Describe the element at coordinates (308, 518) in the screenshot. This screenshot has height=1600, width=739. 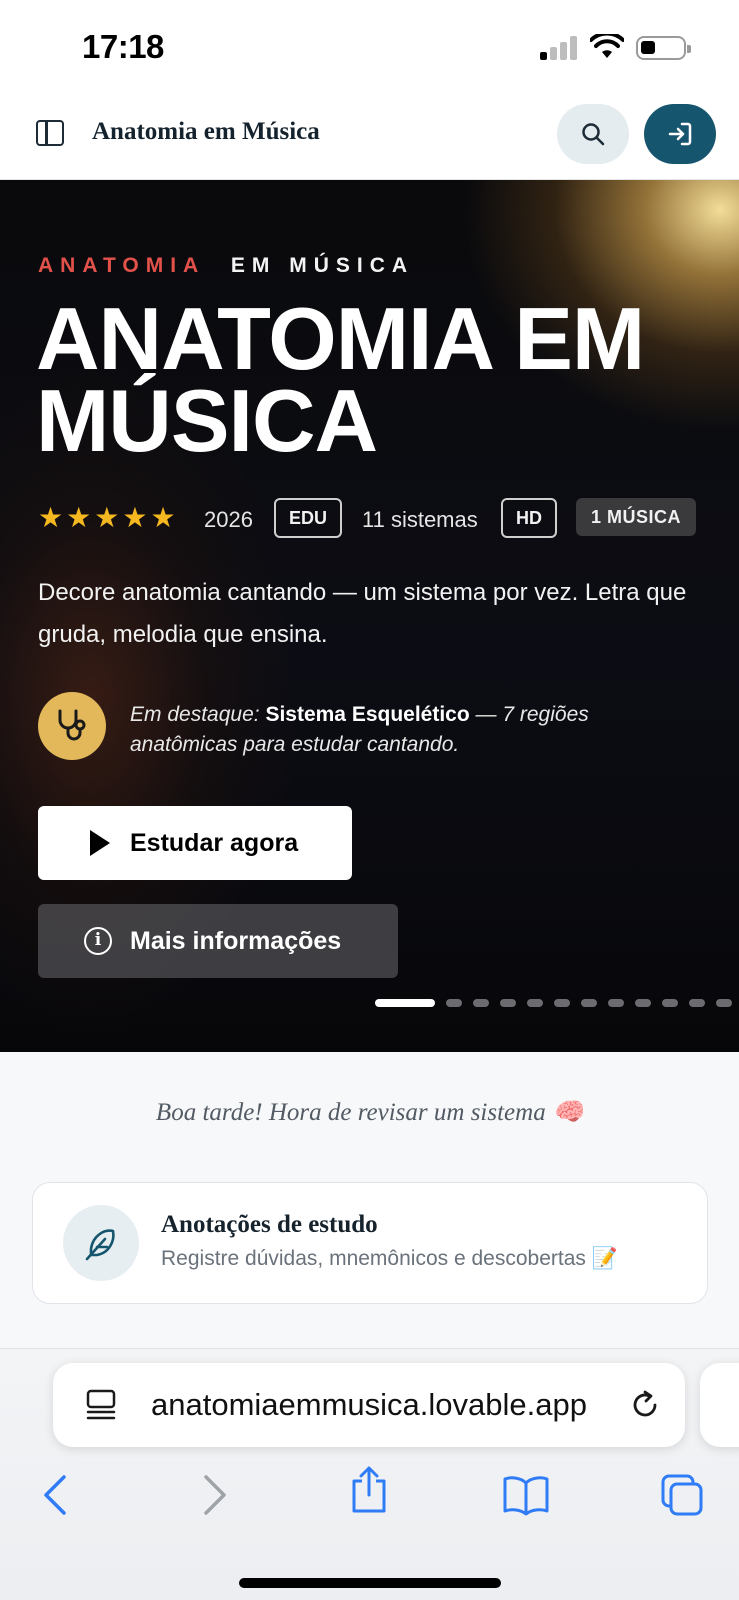
I see `edu-badge: EDU` at that location.